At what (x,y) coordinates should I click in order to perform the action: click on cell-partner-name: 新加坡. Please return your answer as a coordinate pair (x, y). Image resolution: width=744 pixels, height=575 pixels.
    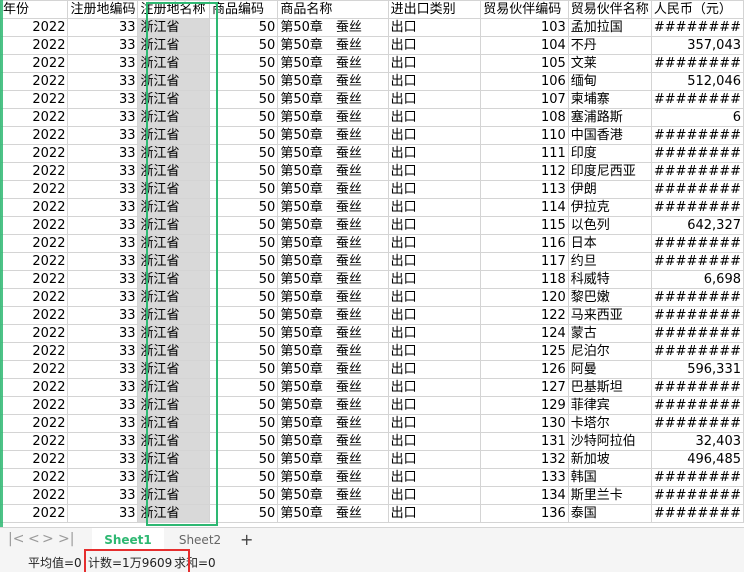
    Looking at the image, I should click on (609, 459).